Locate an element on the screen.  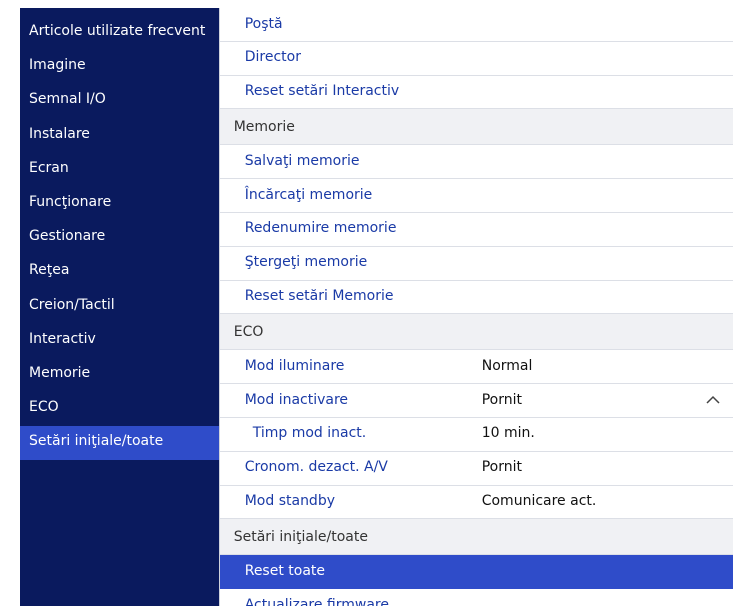
chevron-up-icon is located at coordinates (713, 401).